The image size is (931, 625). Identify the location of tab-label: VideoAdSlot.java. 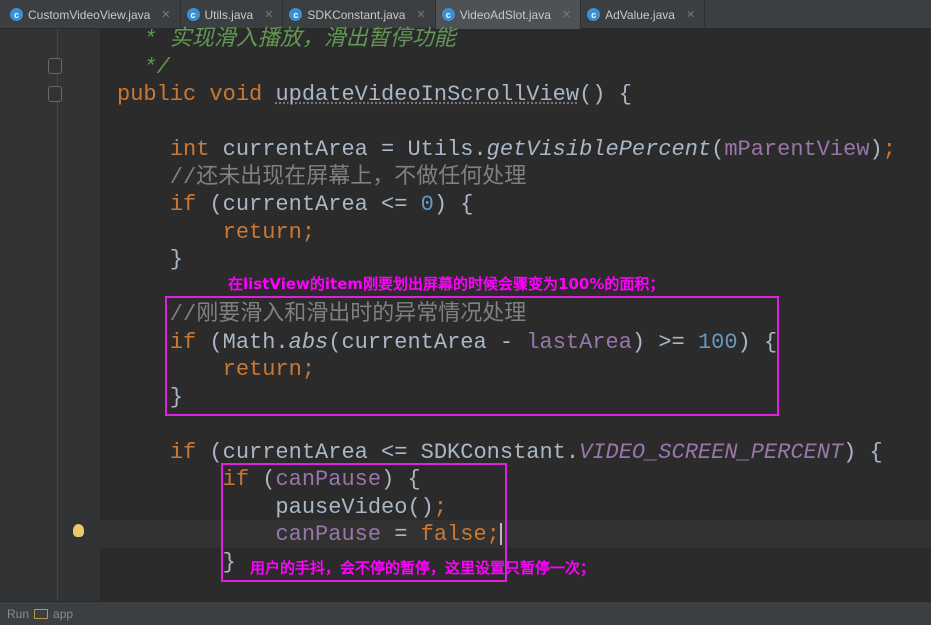
(505, 14).